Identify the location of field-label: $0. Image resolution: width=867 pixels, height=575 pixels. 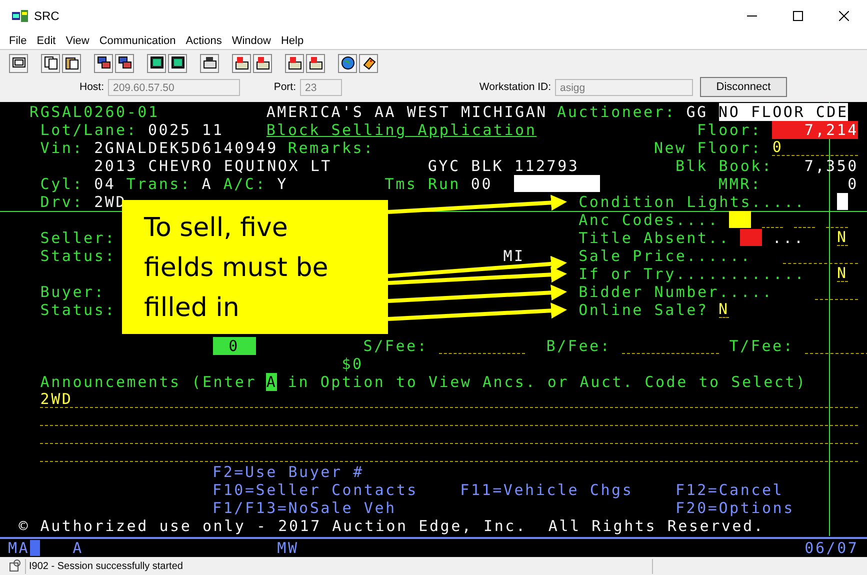
(353, 364).